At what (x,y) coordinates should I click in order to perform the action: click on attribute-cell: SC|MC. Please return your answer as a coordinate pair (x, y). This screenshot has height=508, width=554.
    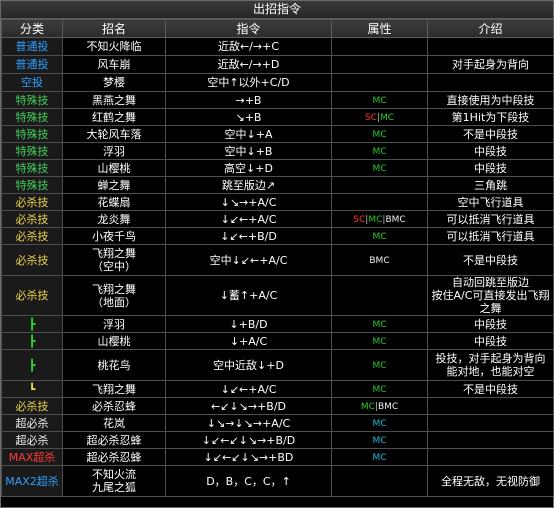
    Looking at the image, I should click on (379, 117).